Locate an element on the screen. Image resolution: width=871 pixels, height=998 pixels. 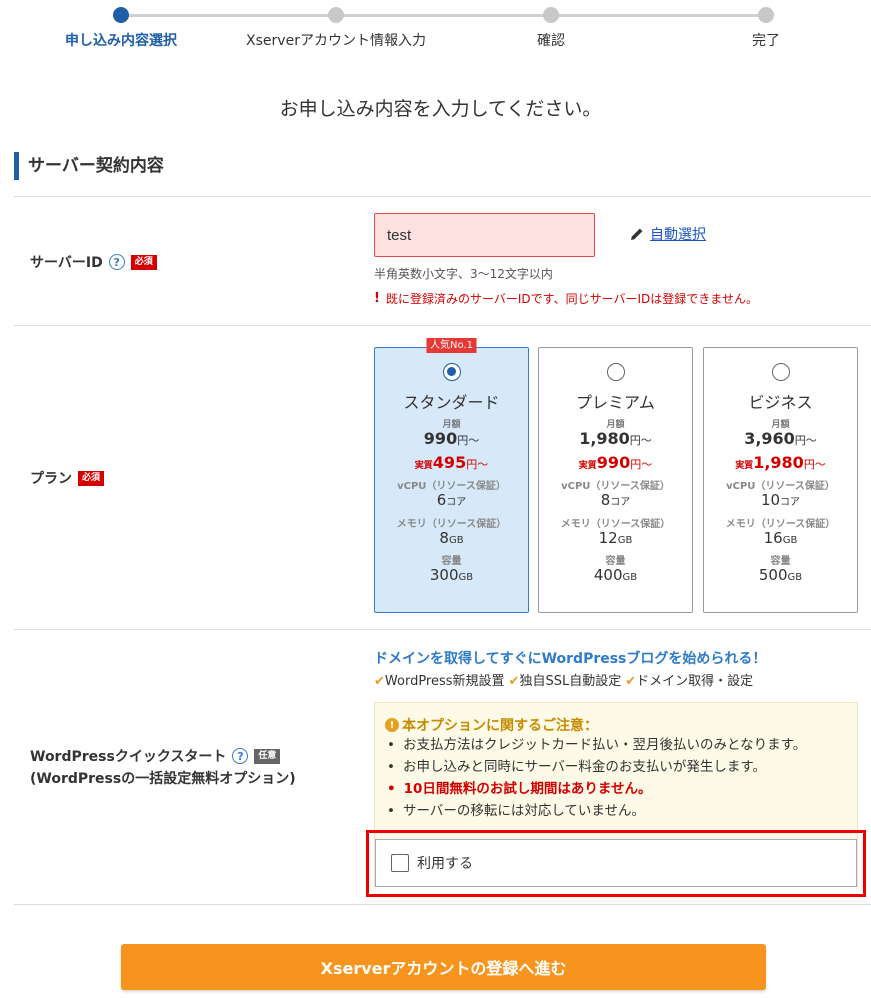
plan-price: 990円～ is located at coordinates (451, 438).